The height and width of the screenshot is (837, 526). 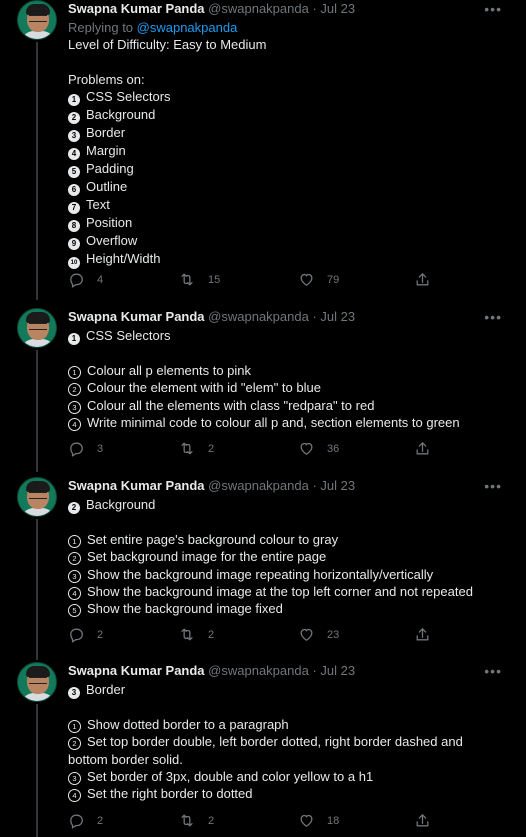 I want to click on reply-button: 3, so click(x=85, y=448).